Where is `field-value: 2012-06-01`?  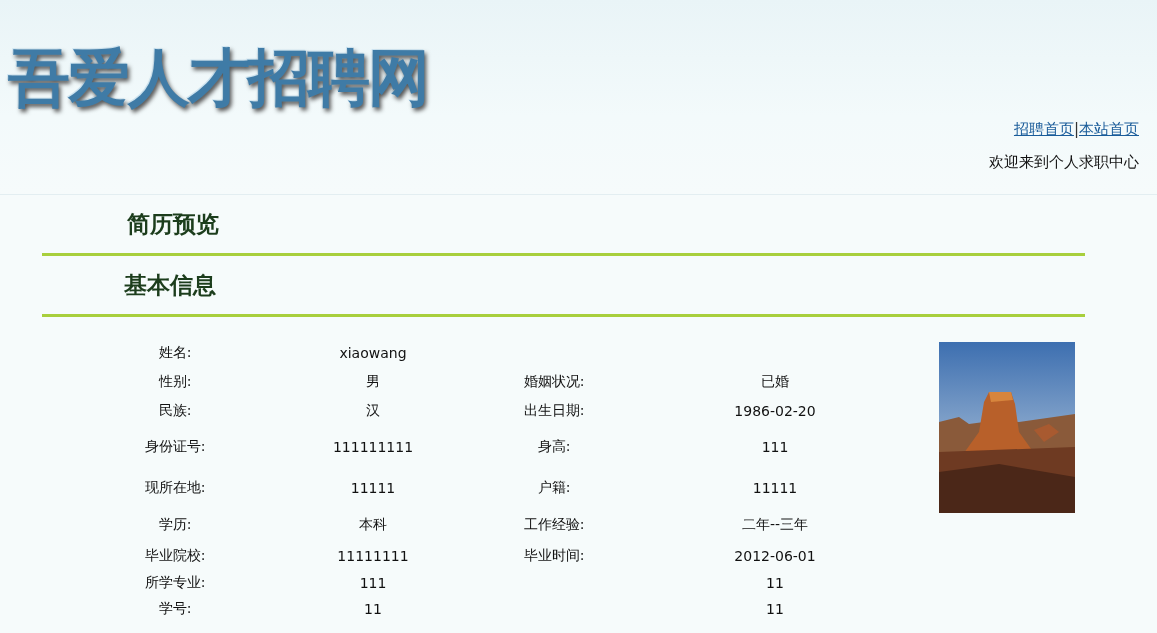
field-value: 2012-06-01 is located at coordinates (775, 555).